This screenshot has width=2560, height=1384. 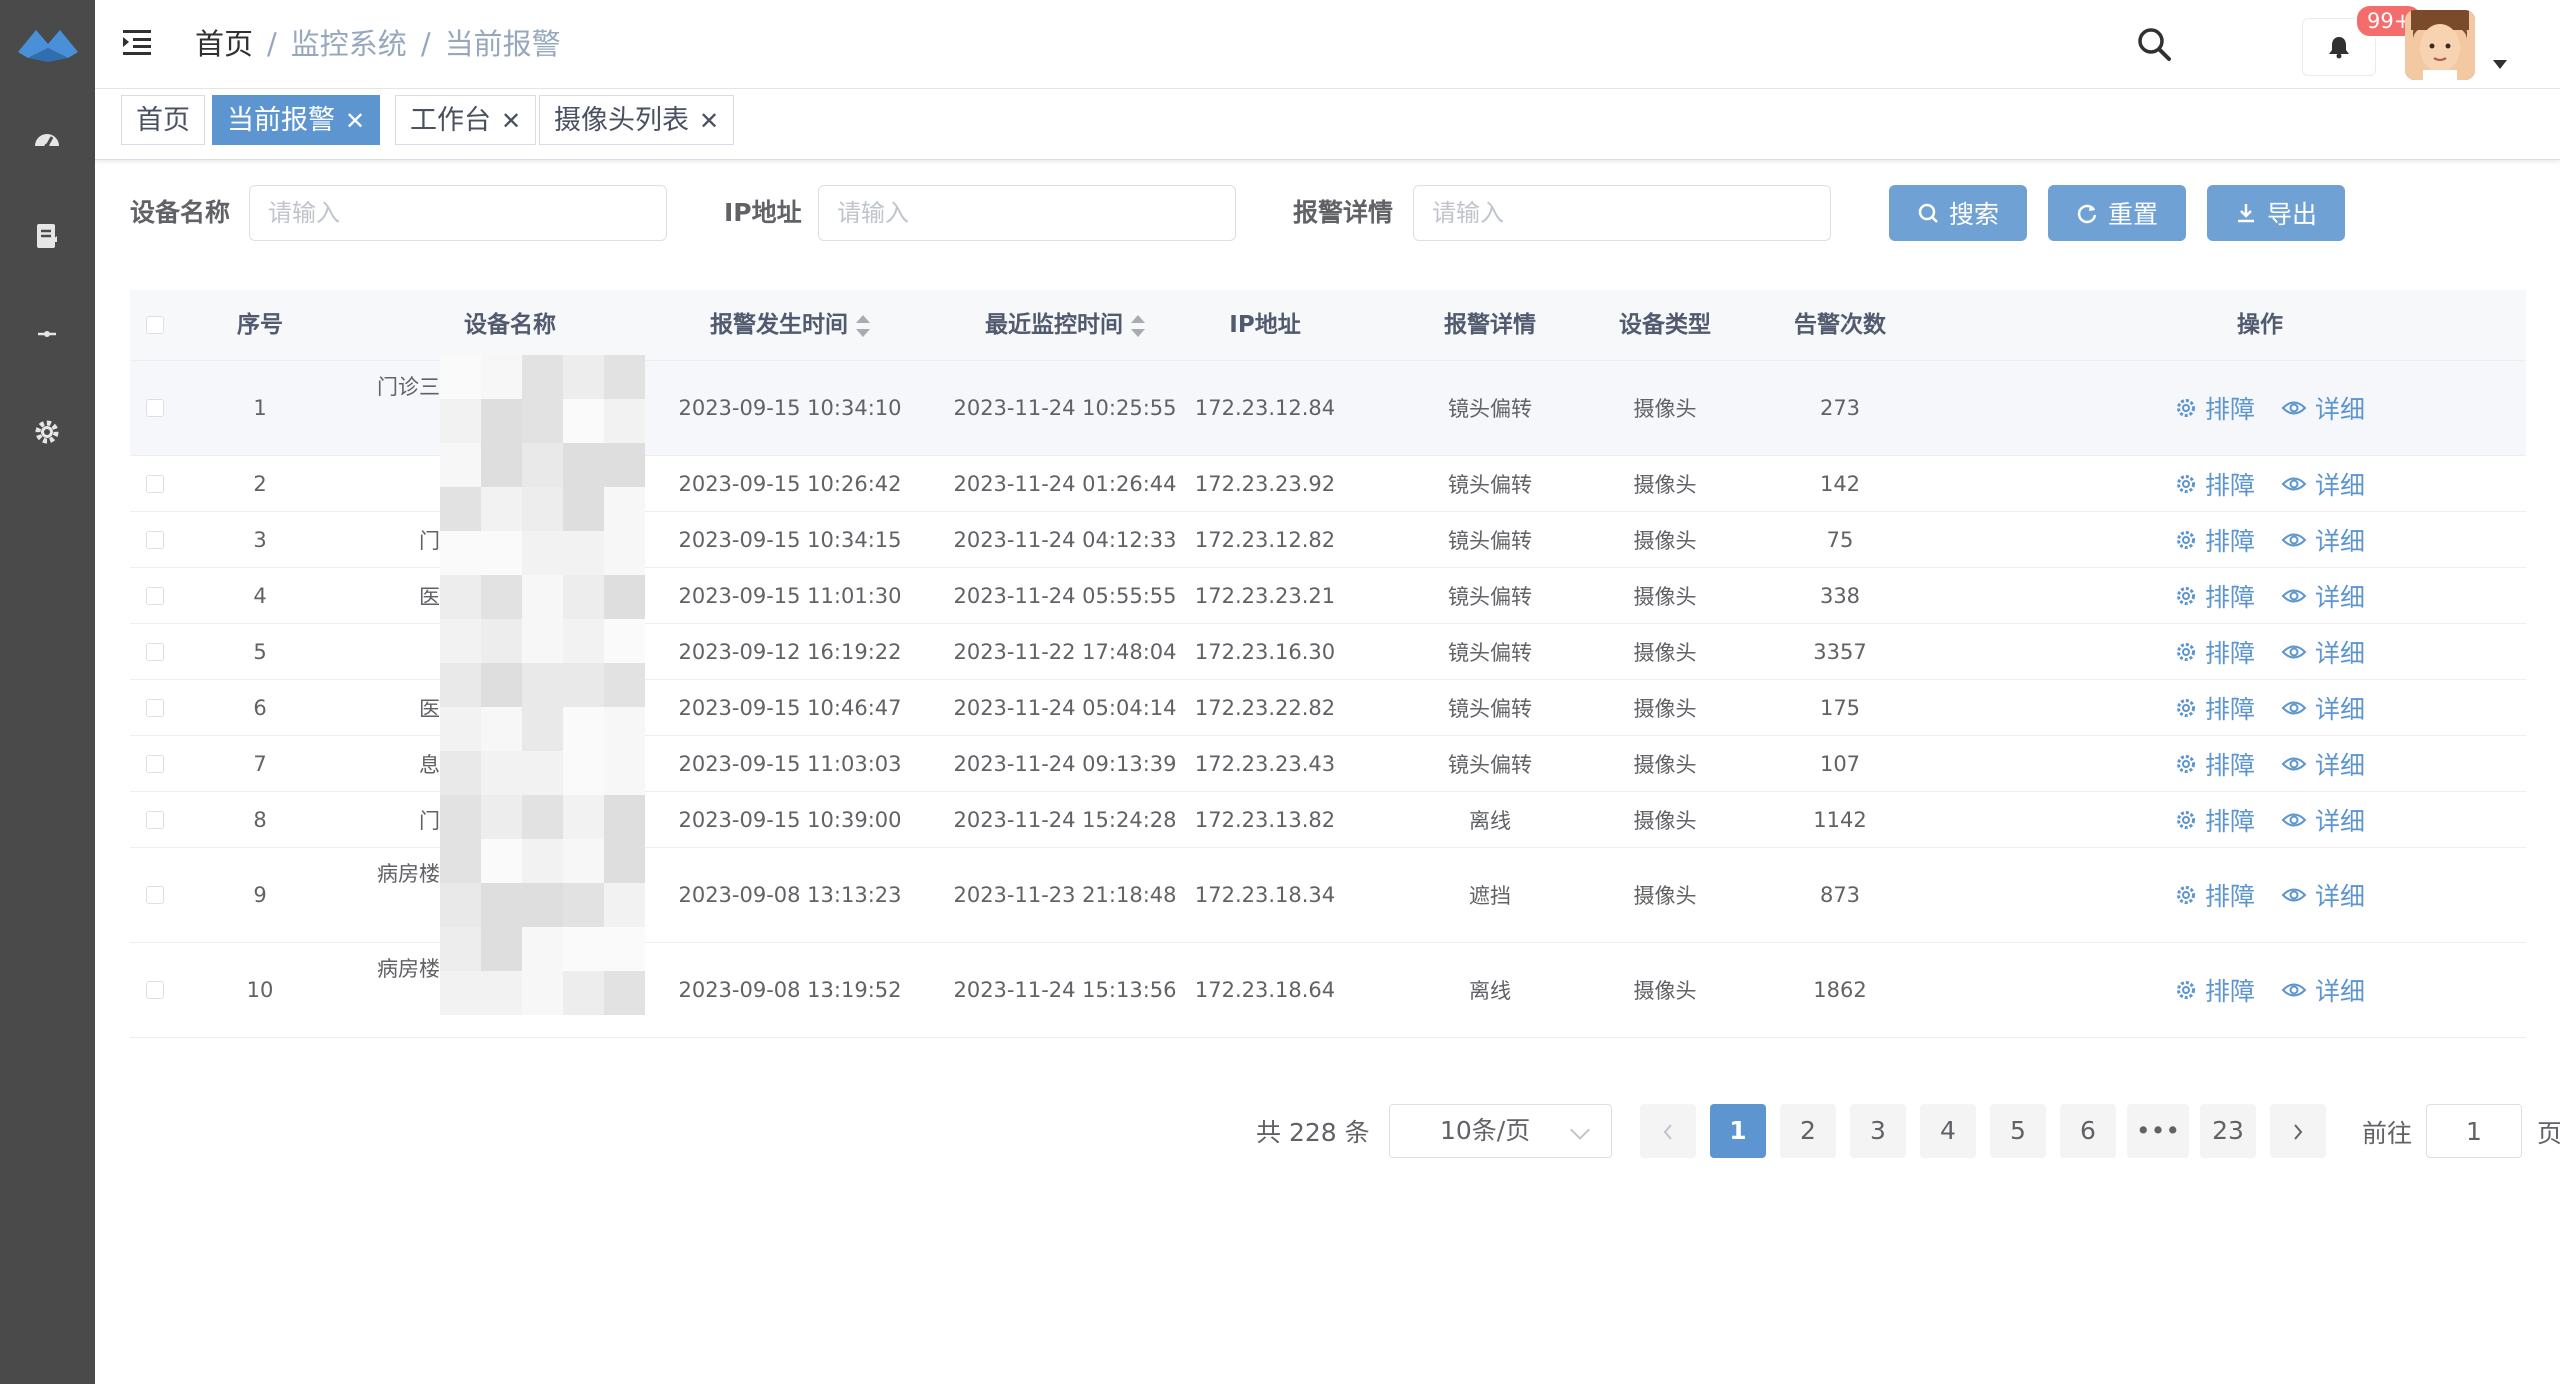 I want to click on page-button: 23, so click(x=2228, y=1131).